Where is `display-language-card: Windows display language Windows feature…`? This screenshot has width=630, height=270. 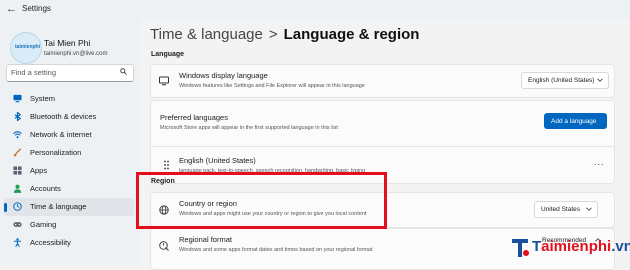
display-language-card: Windows display language Windows feature… is located at coordinates (382, 81).